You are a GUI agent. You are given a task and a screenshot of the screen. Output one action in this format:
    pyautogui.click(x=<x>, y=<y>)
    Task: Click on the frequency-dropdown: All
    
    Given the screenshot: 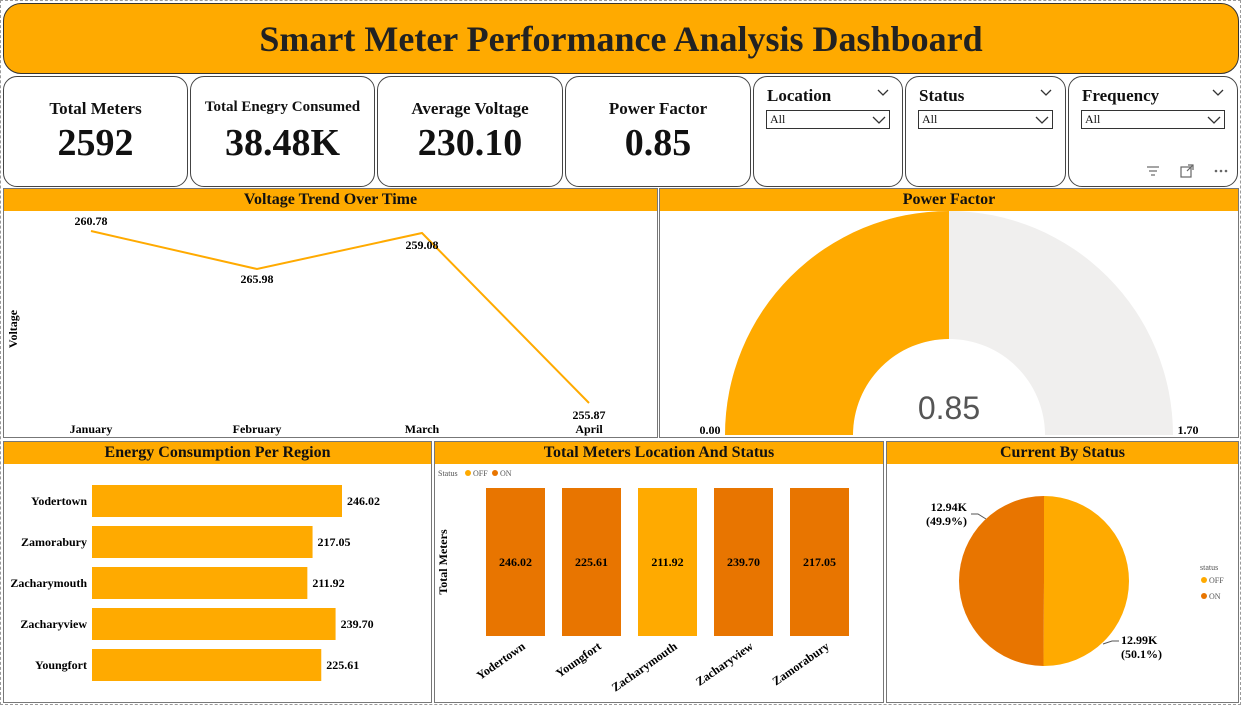 What is the action you would take?
    pyautogui.click(x=1153, y=119)
    